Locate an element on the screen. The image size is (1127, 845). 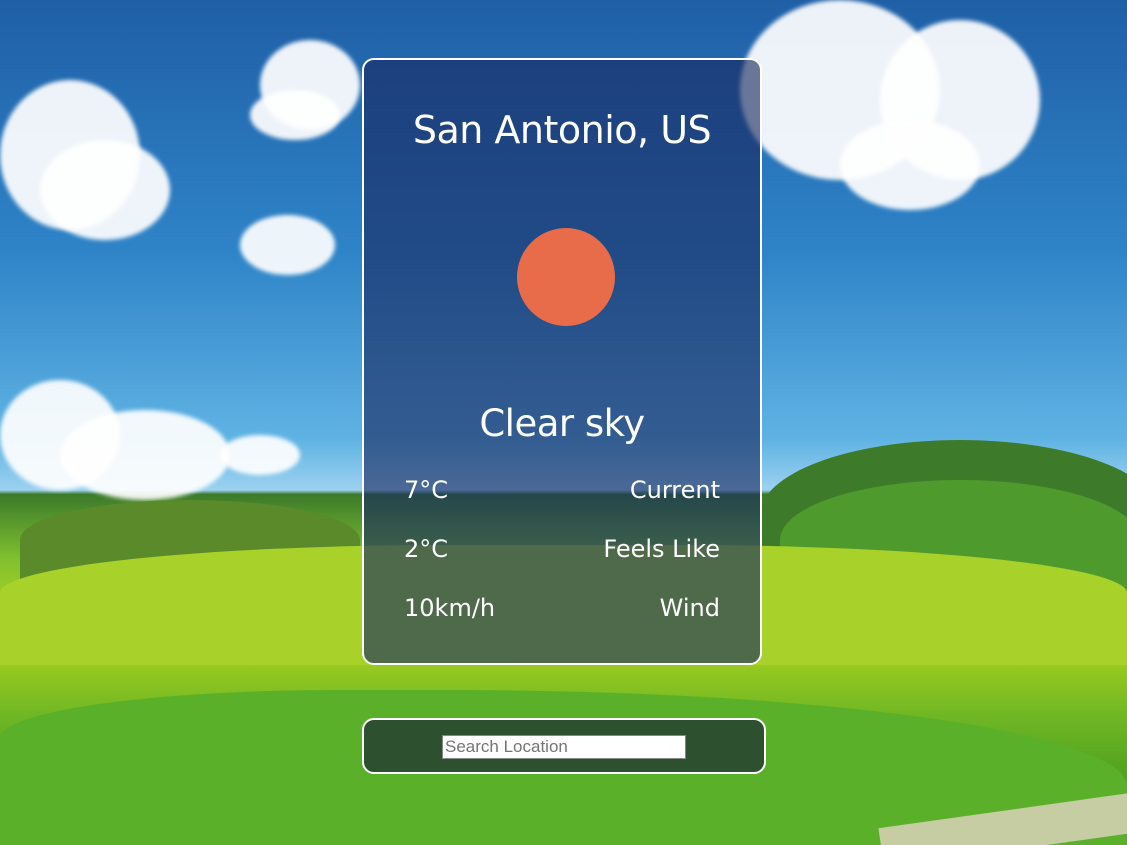
location-title: San Antonio, US is located at coordinates (562, 130).